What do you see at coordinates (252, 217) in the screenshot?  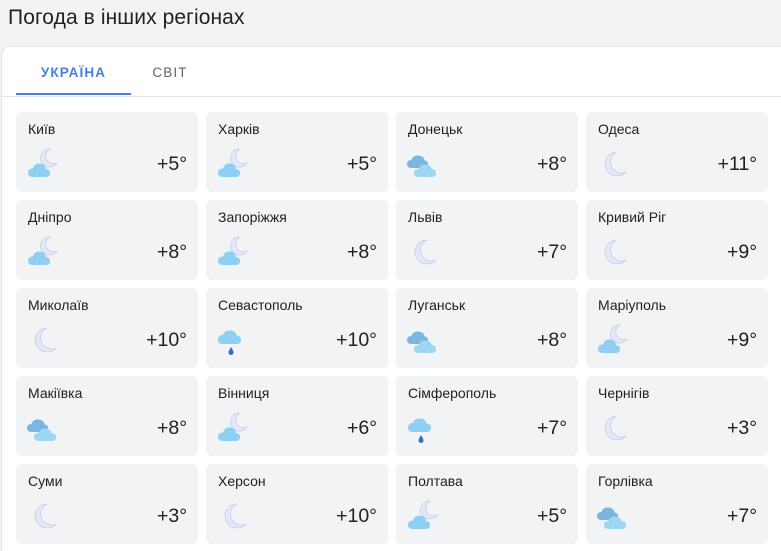 I see `city-name: Запоріжжя` at bounding box center [252, 217].